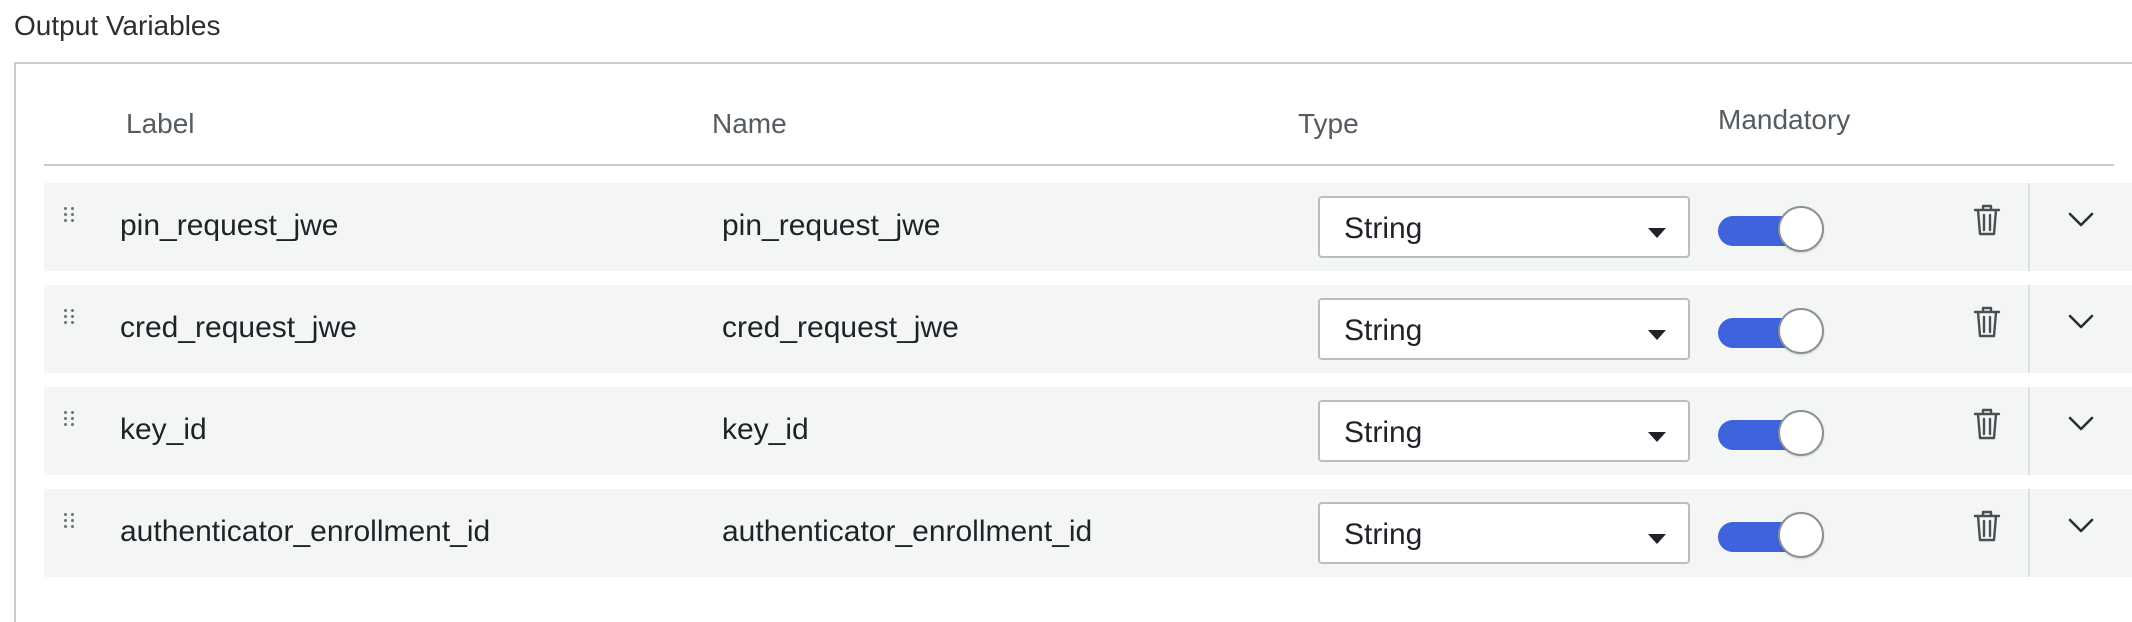  What do you see at coordinates (749, 123) in the screenshot?
I see `header-name: Name` at bounding box center [749, 123].